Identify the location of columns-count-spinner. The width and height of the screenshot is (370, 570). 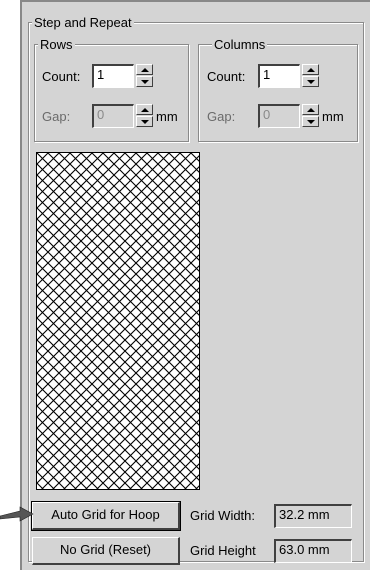
(310, 76).